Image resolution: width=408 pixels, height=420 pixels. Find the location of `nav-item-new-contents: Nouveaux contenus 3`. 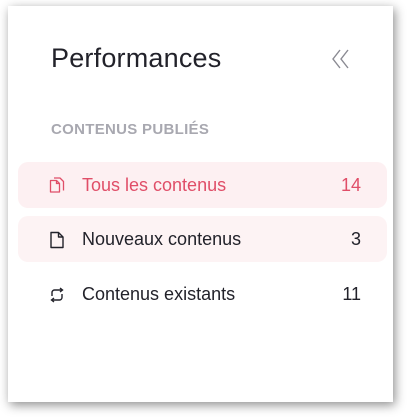

nav-item-new-contents: Nouveaux contenus 3 is located at coordinates (202, 239).